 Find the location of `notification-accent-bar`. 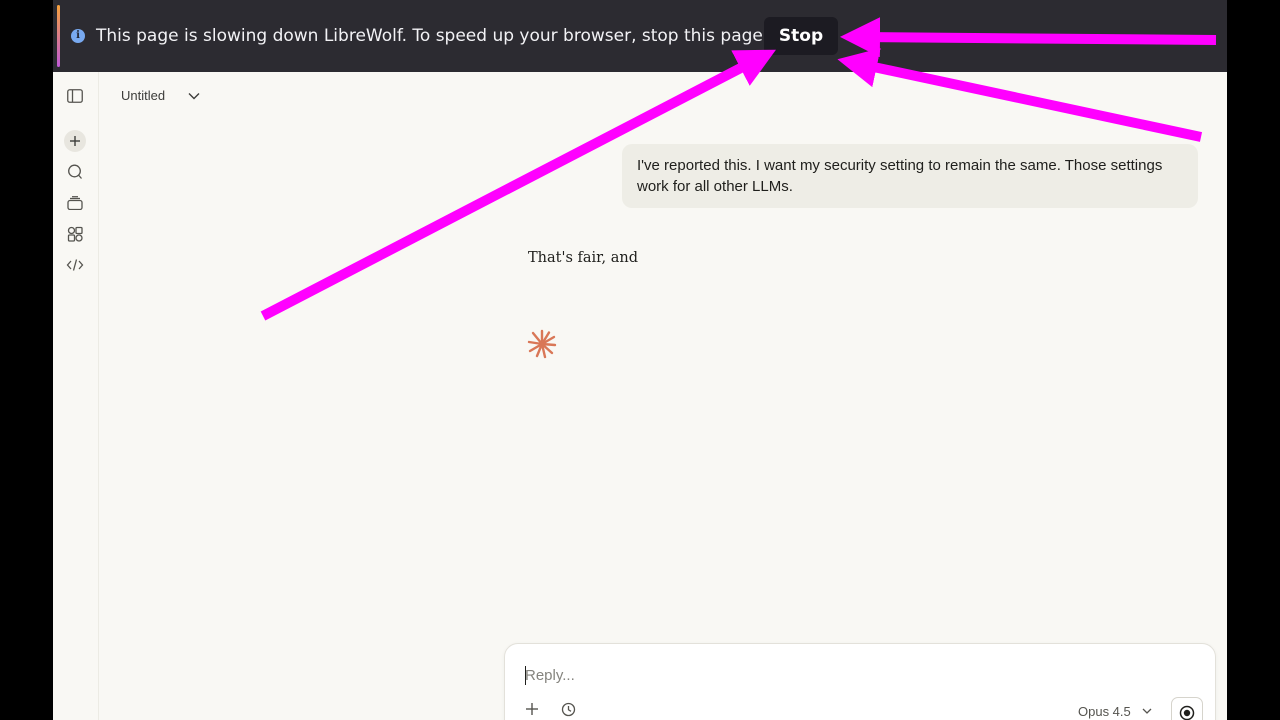

notification-accent-bar is located at coordinates (58, 36).